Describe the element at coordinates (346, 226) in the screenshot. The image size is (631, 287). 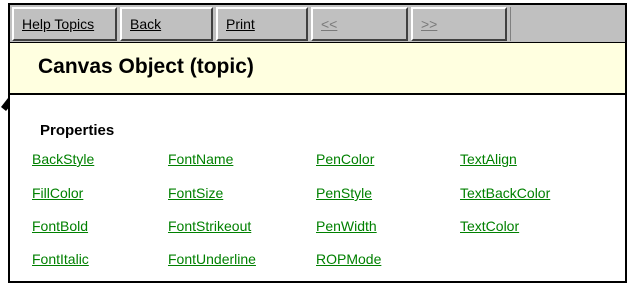
I see `property-link-penwidth: PenWidth` at that location.